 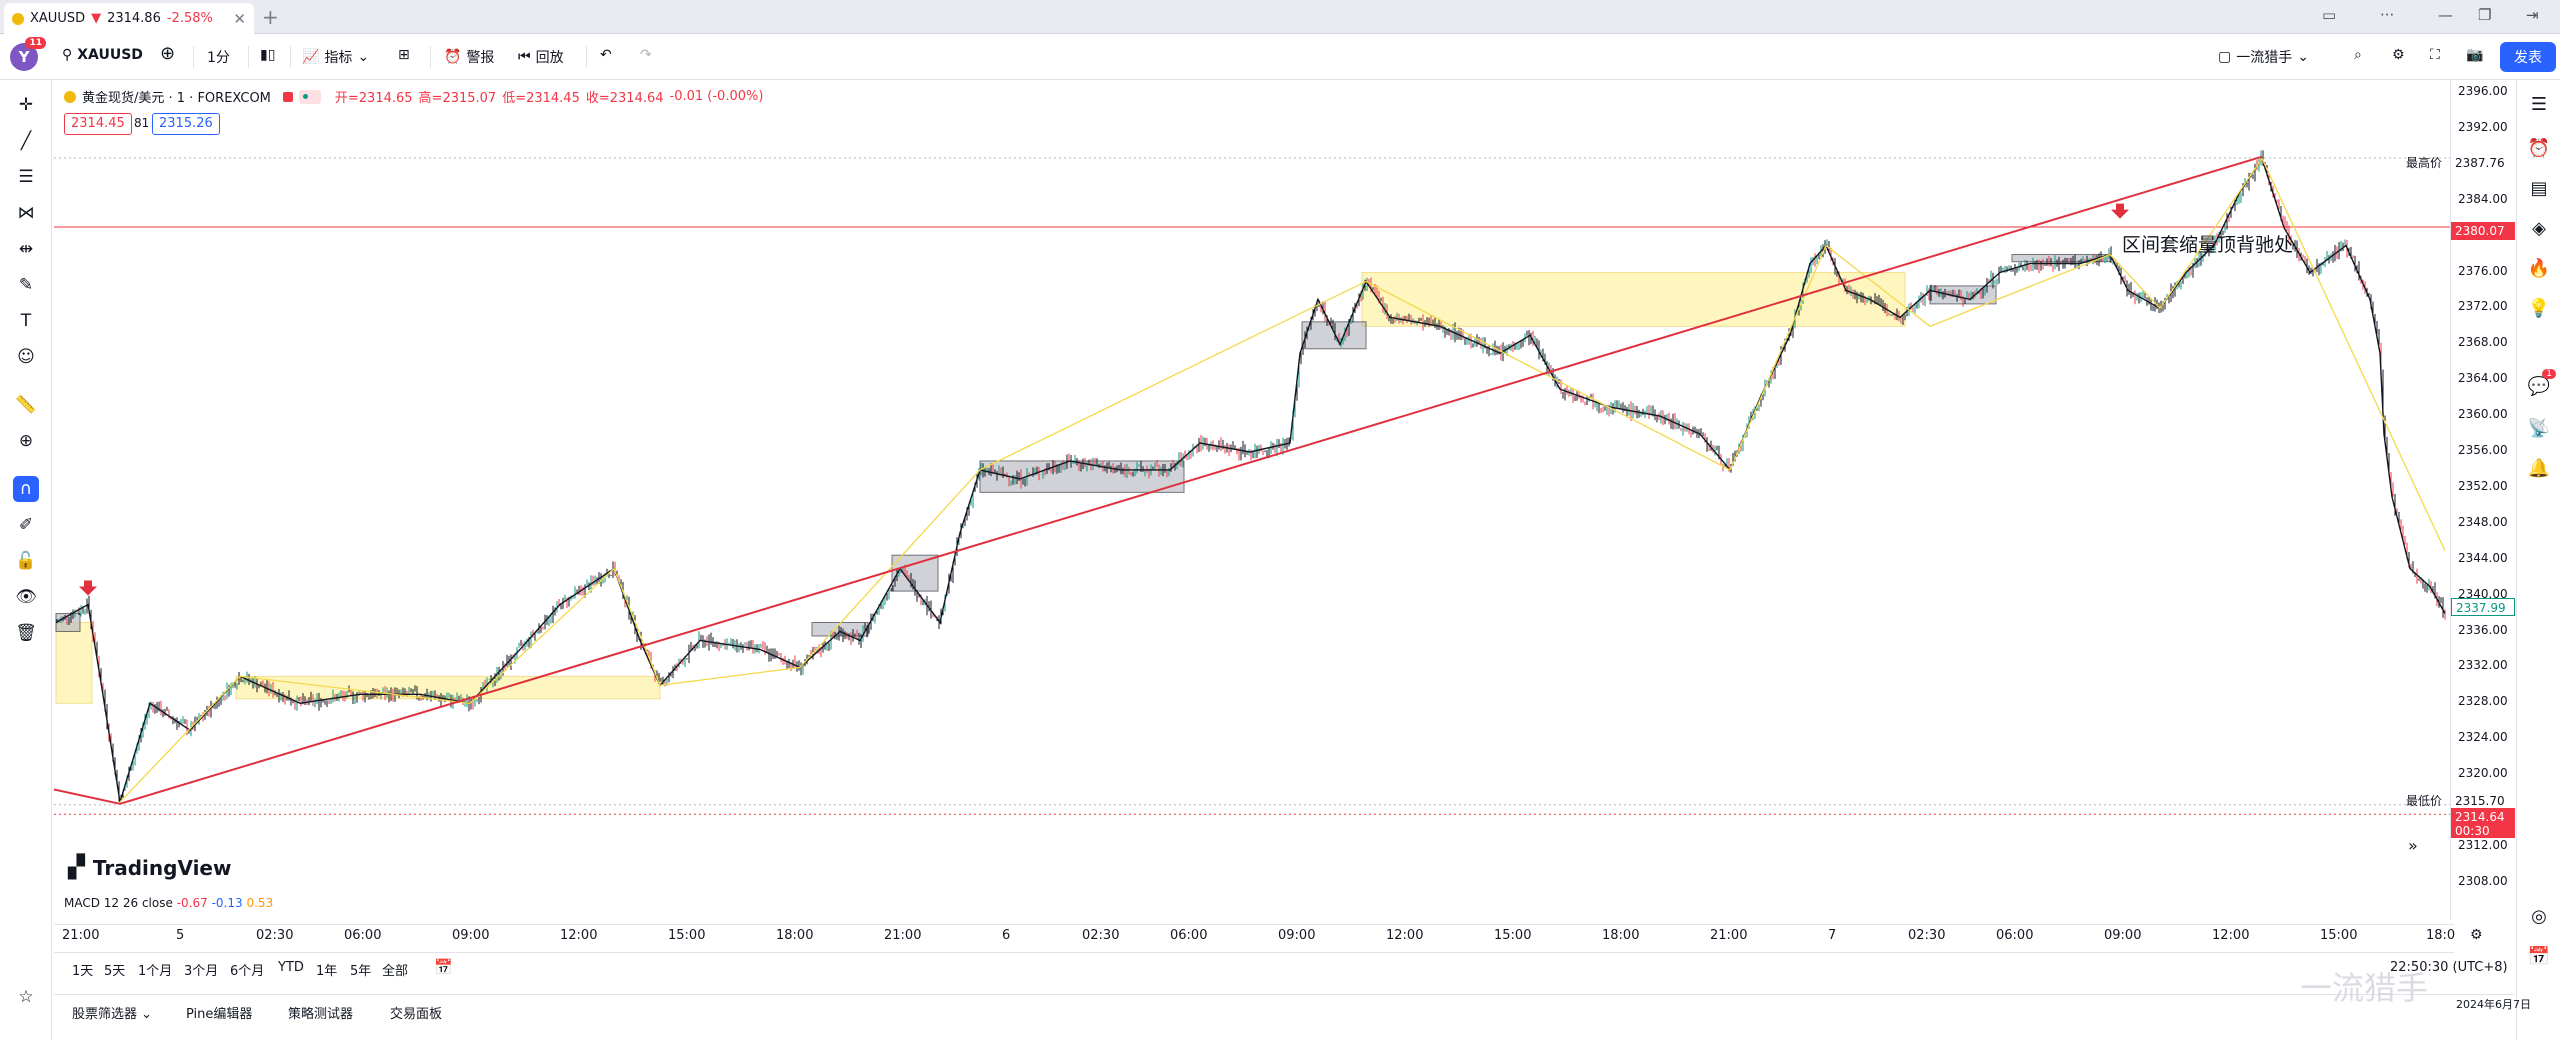 I want to click on replay-button: ⏮ 回放, so click(x=541, y=57).